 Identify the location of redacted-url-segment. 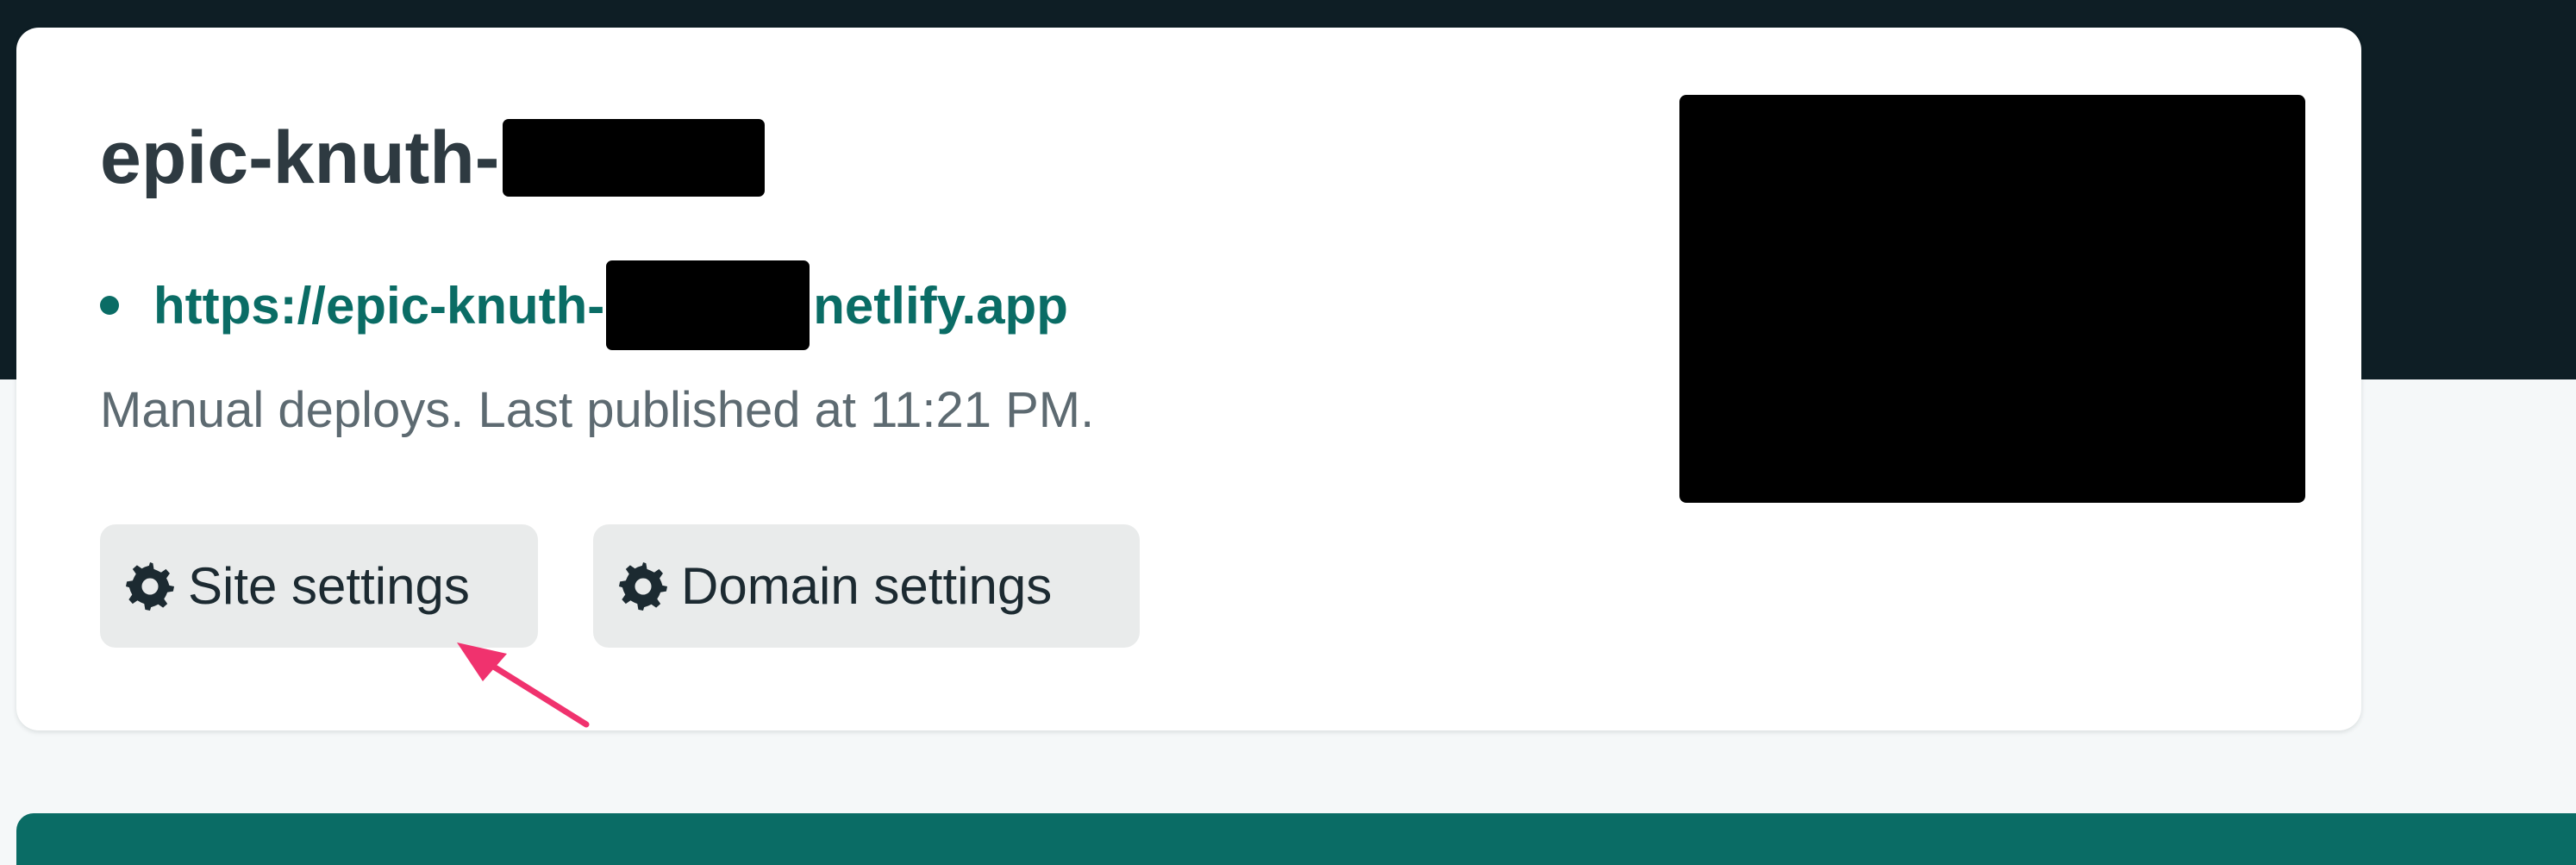
(708, 305).